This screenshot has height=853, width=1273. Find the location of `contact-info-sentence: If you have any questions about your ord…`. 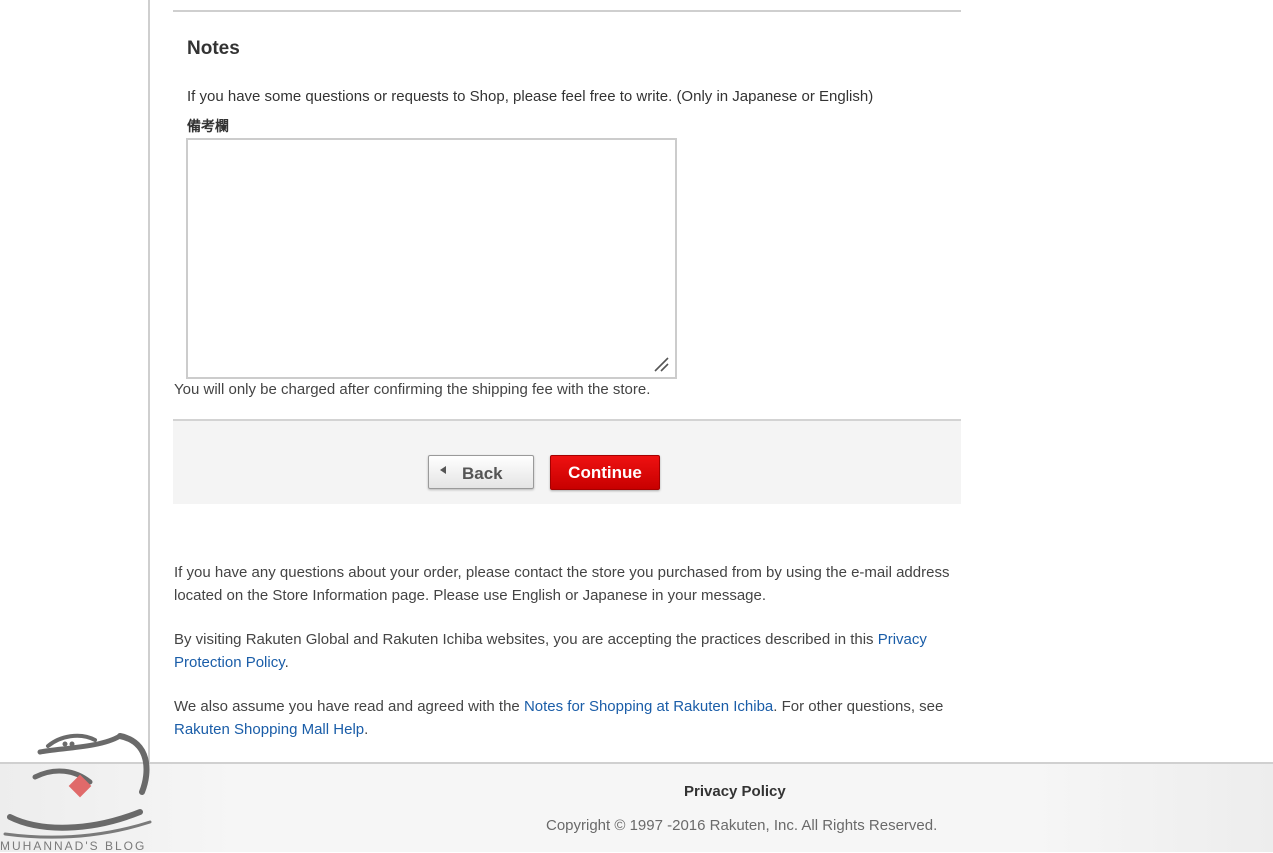

contact-info-sentence: If you have any questions about your ord… is located at coordinates (562, 584).